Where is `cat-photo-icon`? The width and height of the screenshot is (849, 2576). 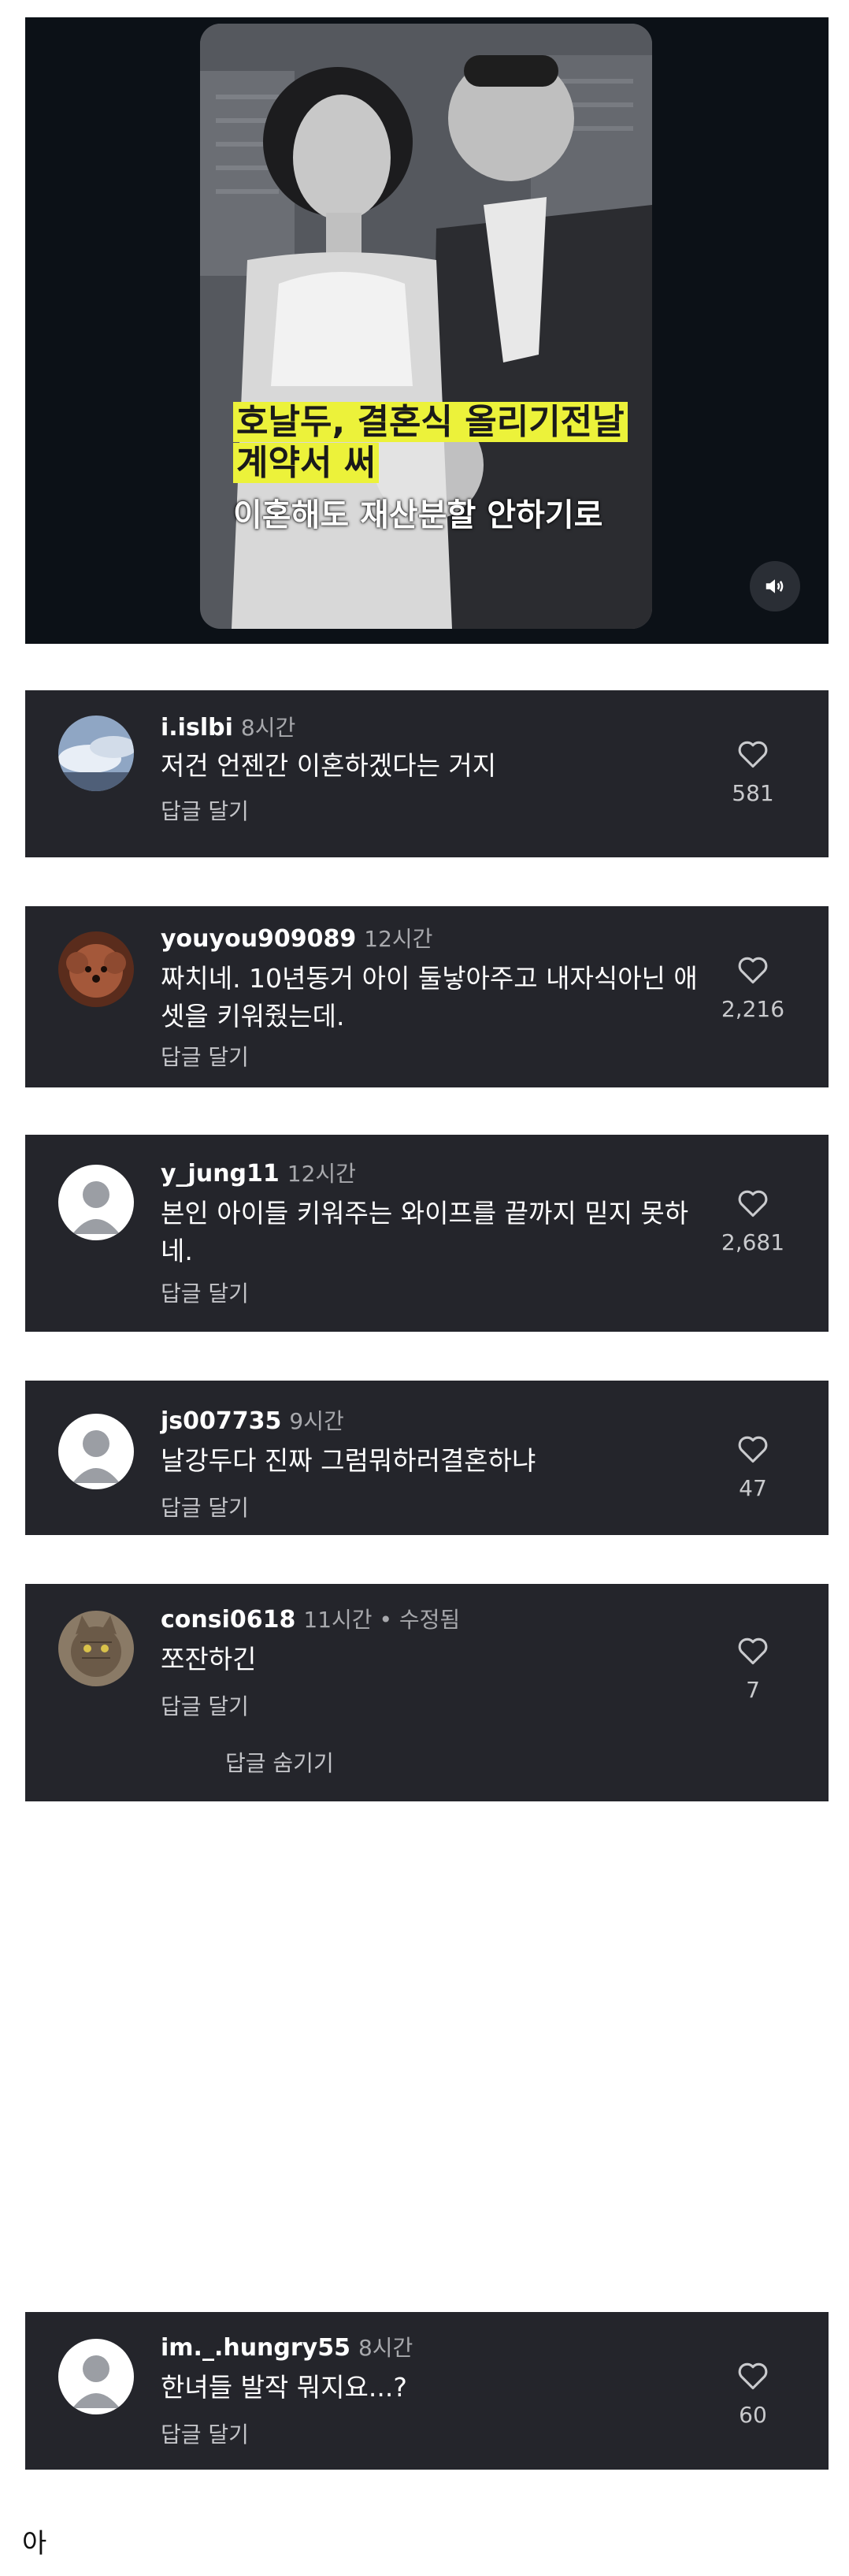 cat-photo-icon is located at coordinates (96, 1648).